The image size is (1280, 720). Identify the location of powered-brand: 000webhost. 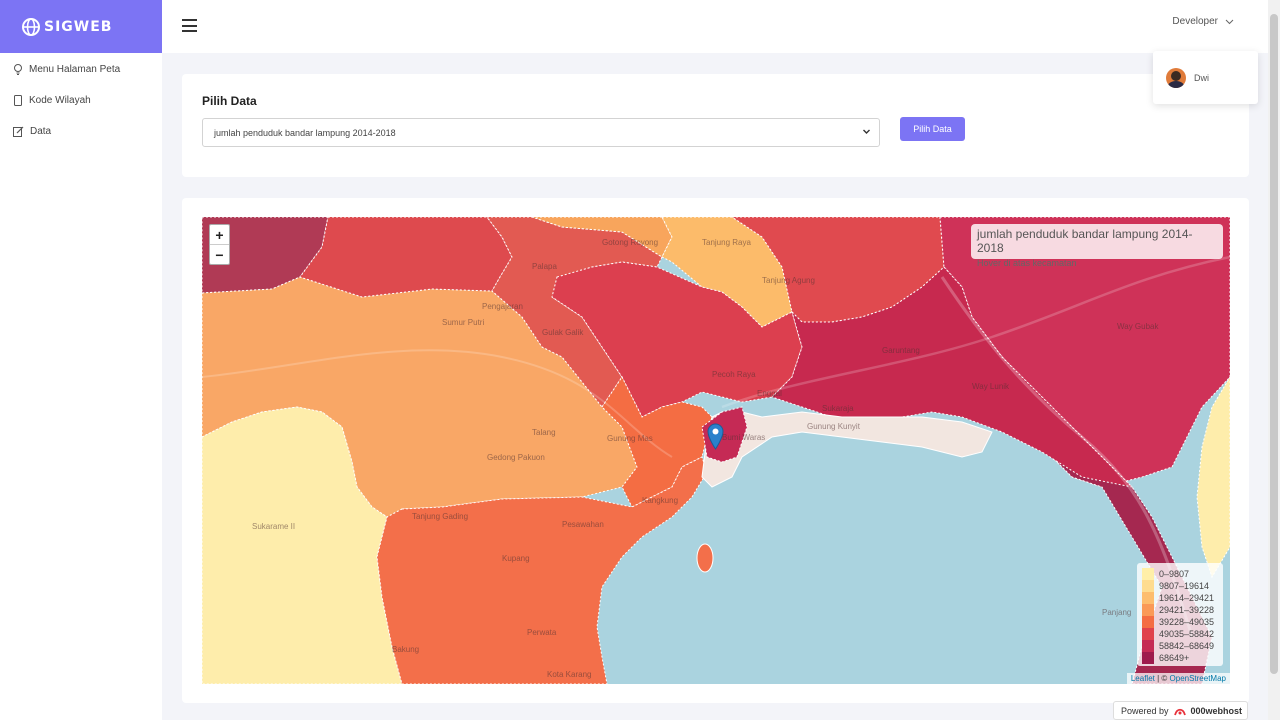
(1216, 710).